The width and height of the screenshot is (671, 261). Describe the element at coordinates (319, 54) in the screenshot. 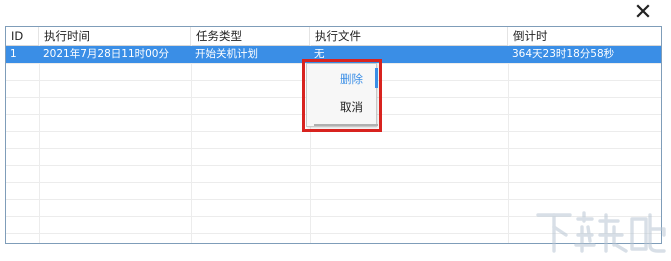

I see `cell-file: 无` at that location.